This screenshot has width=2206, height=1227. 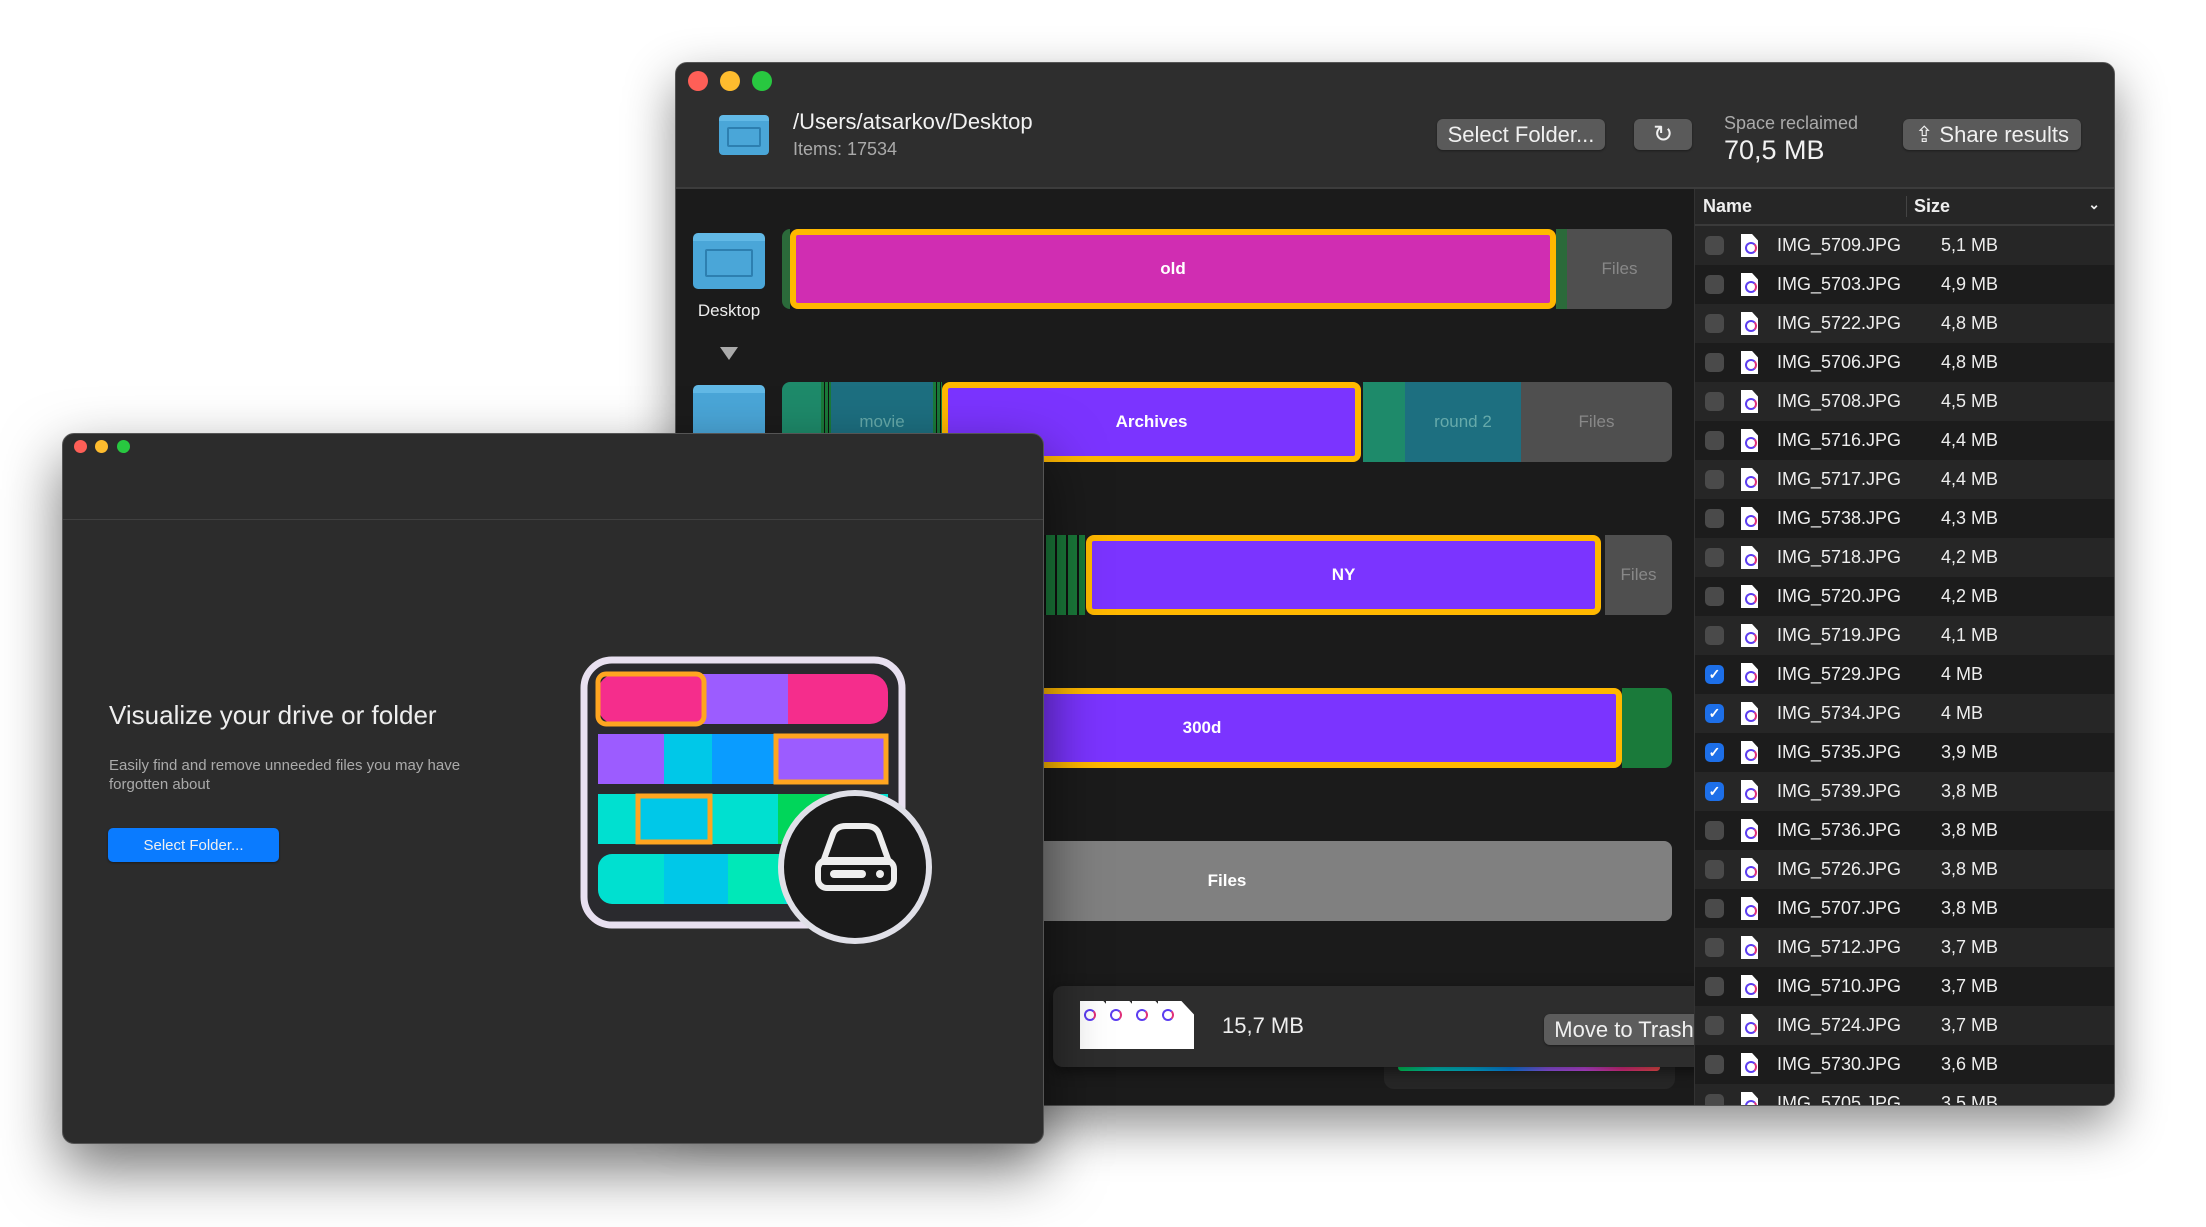 I want to click on file-size: 3,5 MB, so click(x=1970, y=1099).